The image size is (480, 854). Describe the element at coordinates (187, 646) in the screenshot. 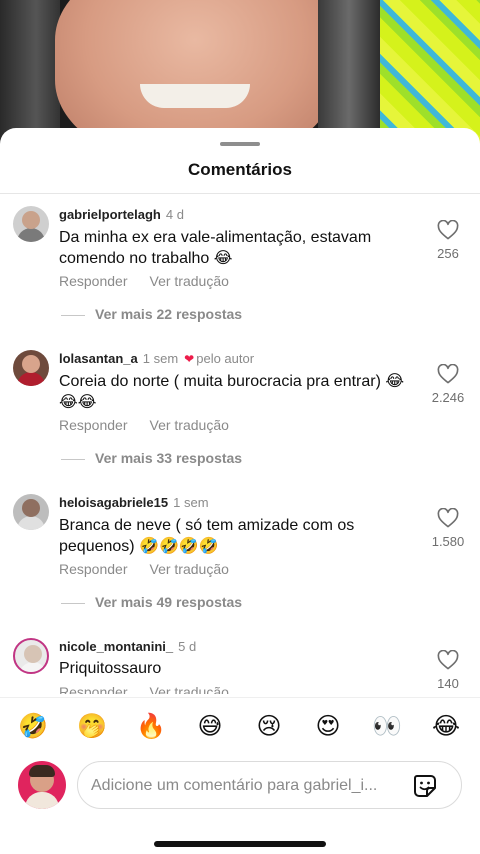

I see `comment-time: 5 d` at that location.